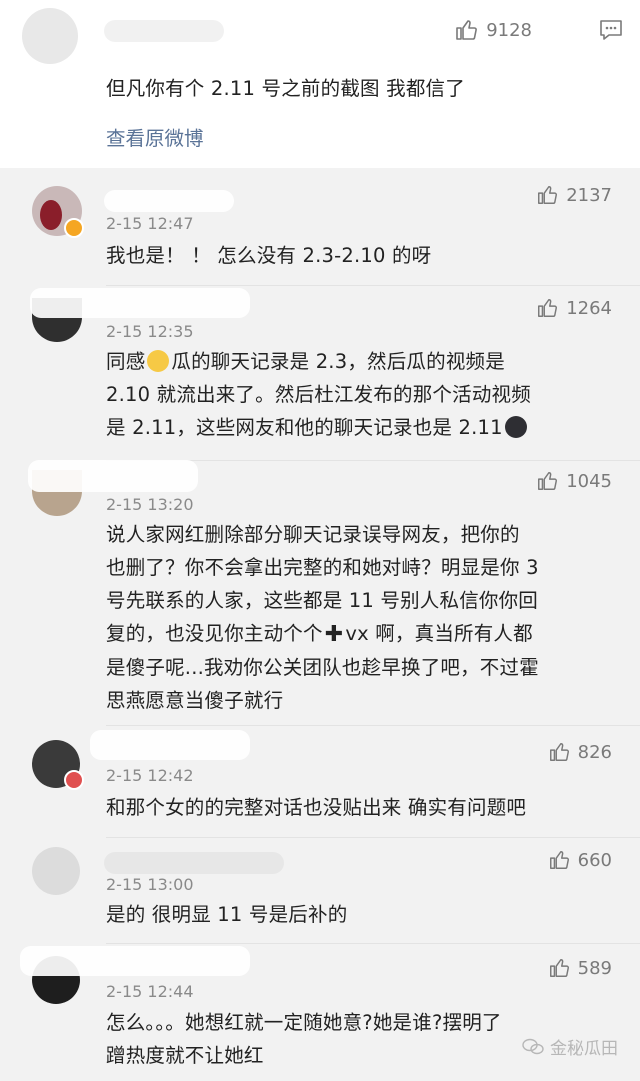 This screenshot has width=640, height=1081. What do you see at coordinates (533, 1046) in the screenshot?
I see `wechat-icon` at bounding box center [533, 1046].